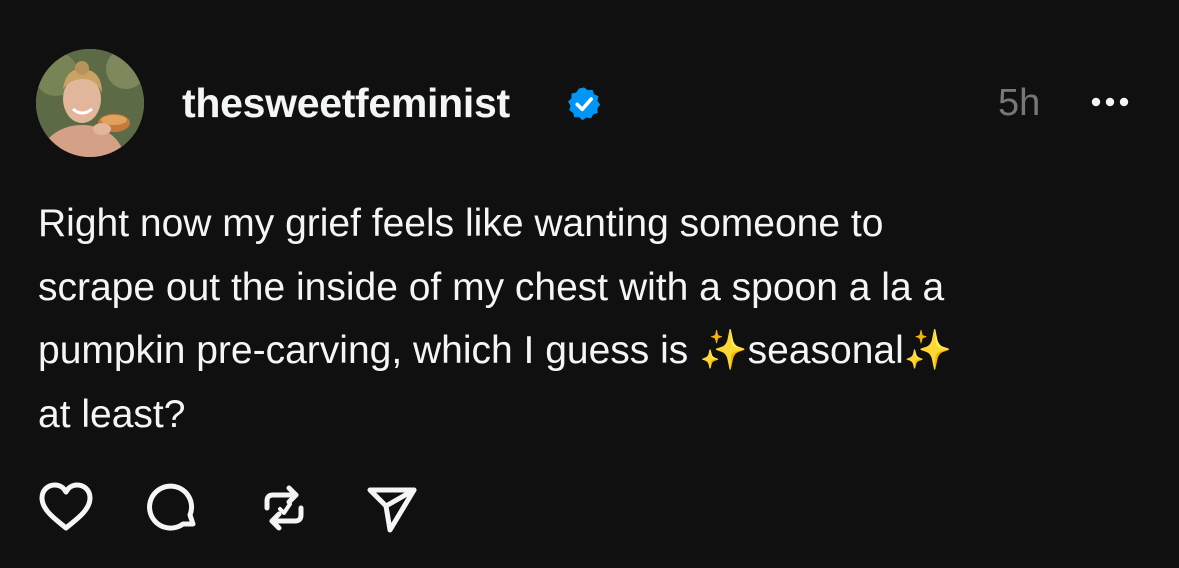  I want to click on reply-button, so click(173, 508).